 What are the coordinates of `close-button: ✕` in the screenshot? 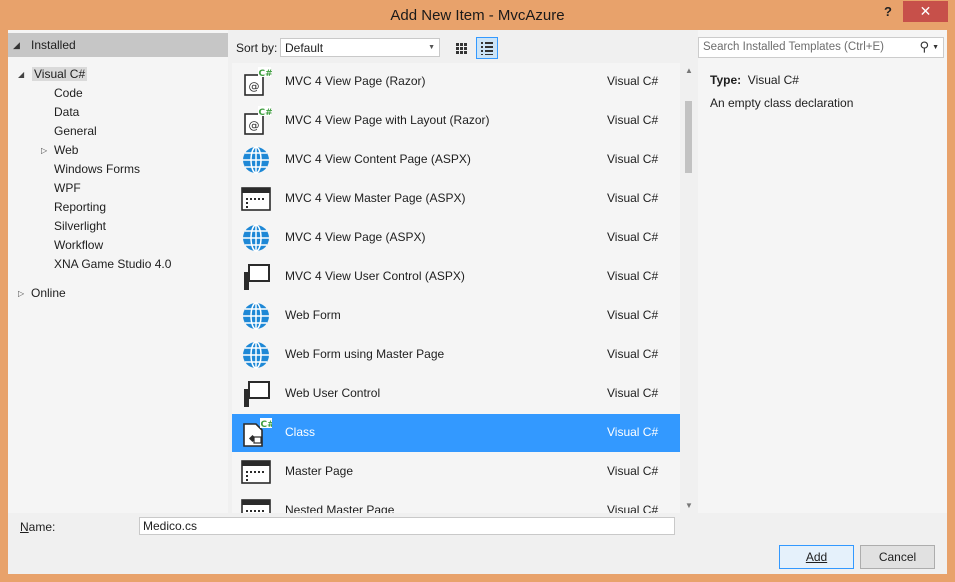 It's located at (925, 11).